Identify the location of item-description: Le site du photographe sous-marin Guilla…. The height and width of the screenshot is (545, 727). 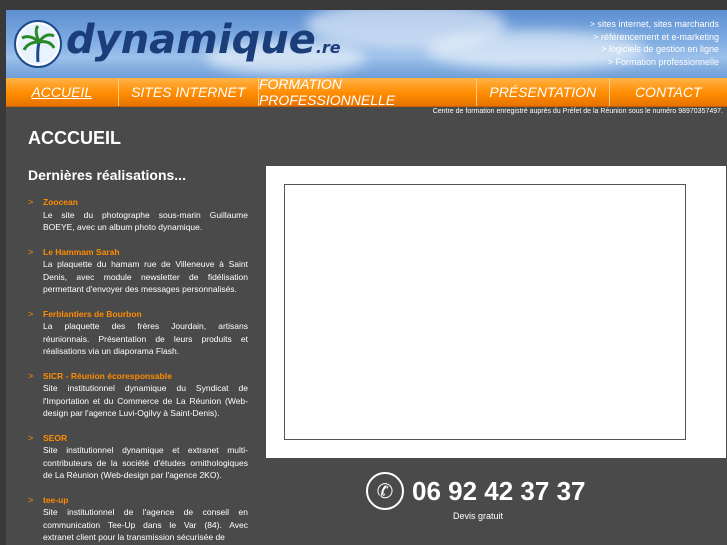
(145, 221).